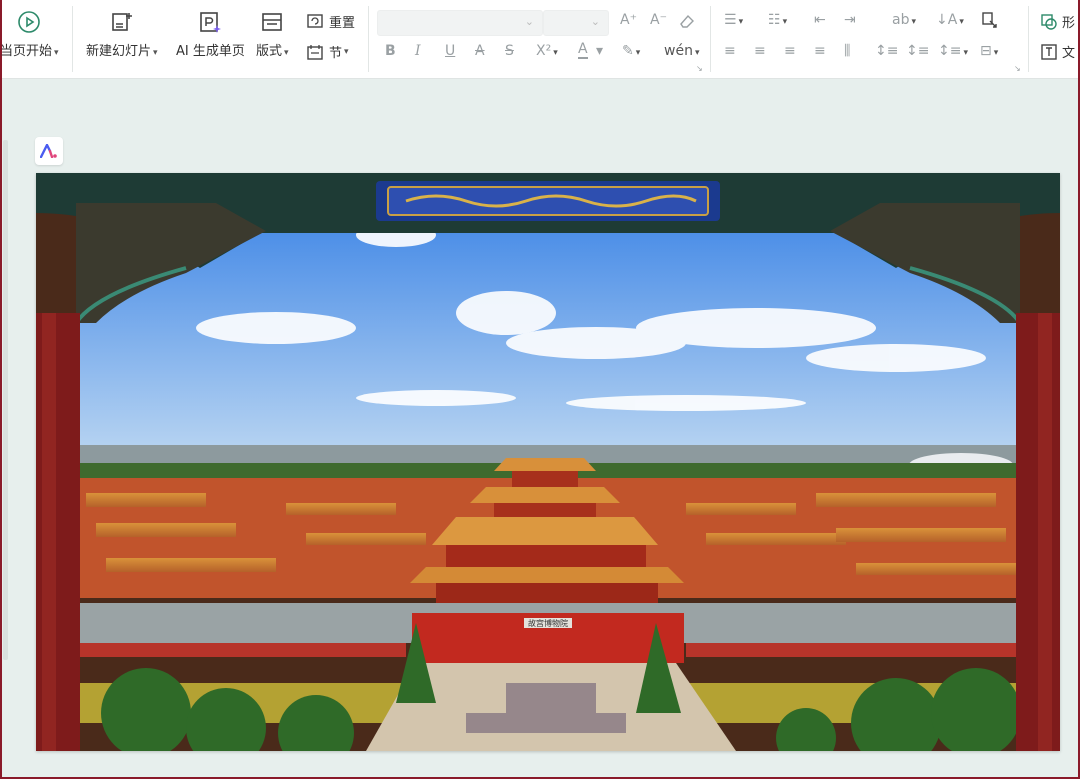 This screenshot has width=1080, height=779. What do you see at coordinates (658, 20) in the screenshot?
I see `decrease-font-icon: A⁻` at bounding box center [658, 20].